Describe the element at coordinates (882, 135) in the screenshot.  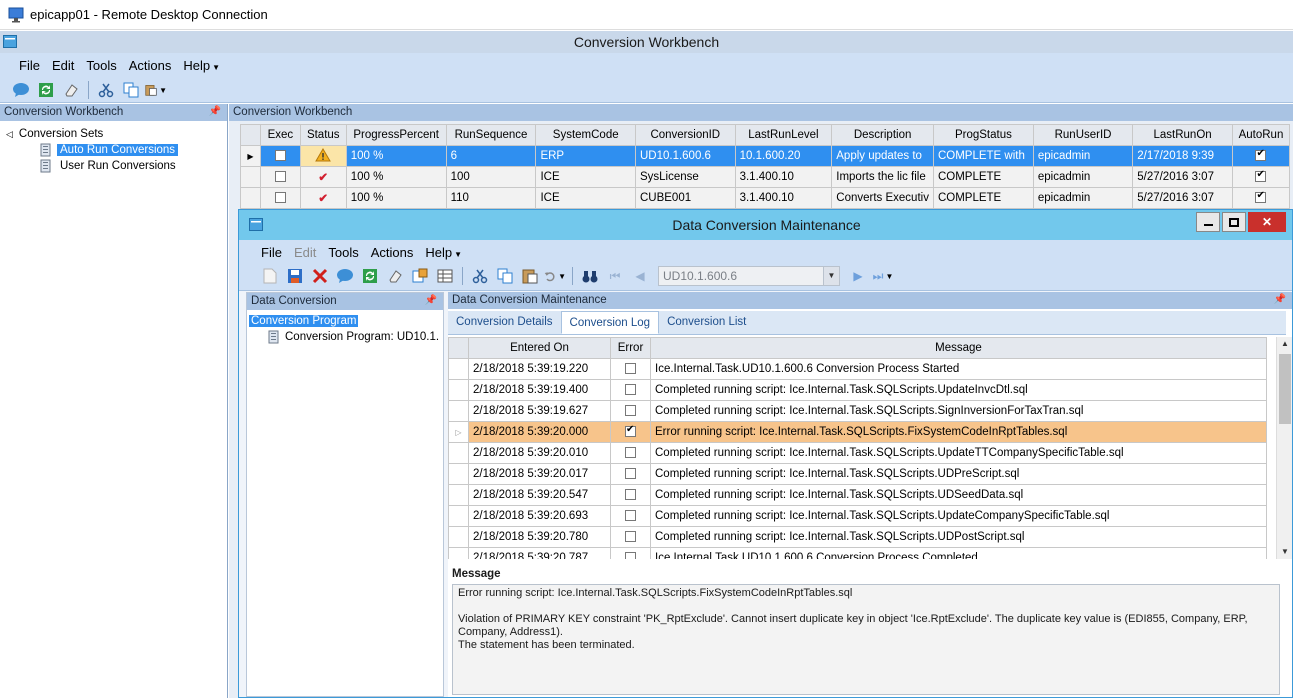
I see `column-header: Description` at that location.